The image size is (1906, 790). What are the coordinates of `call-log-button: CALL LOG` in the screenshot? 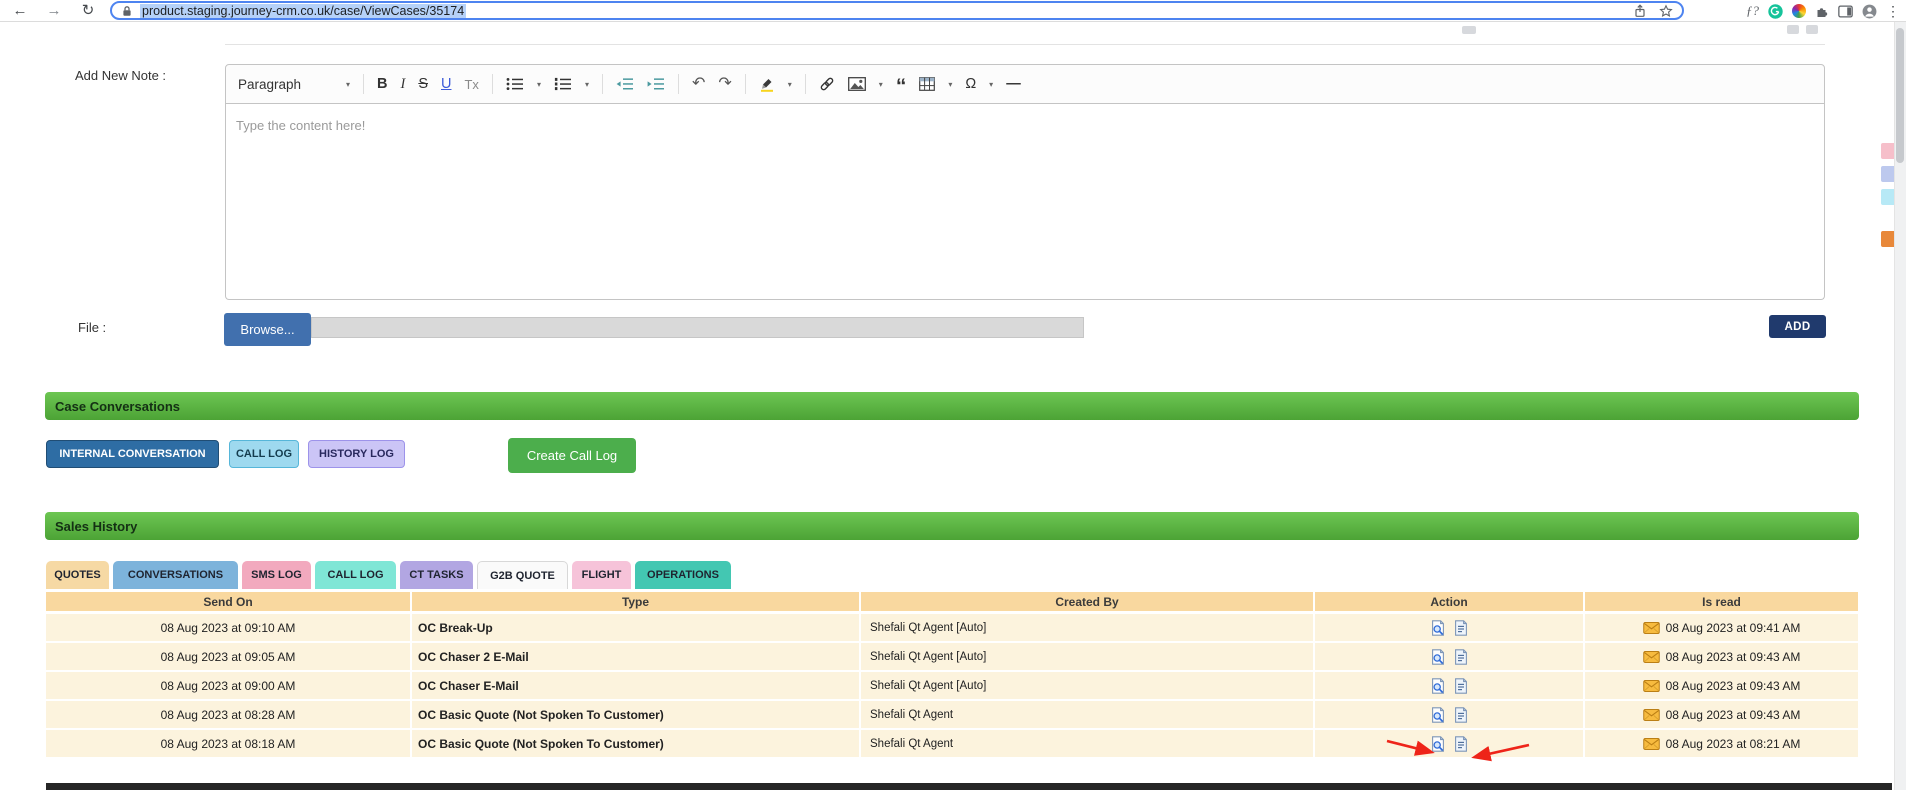 It's located at (264, 454).